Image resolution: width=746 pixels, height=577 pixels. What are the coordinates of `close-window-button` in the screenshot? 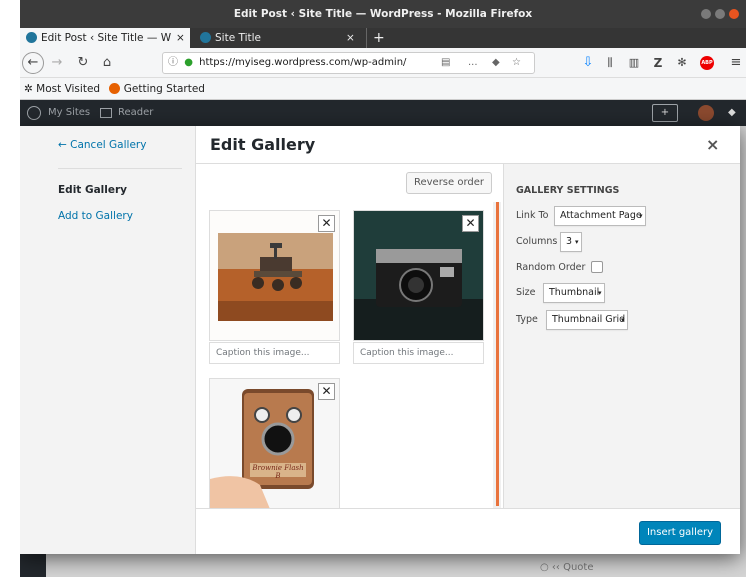 It's located at (734, 14).